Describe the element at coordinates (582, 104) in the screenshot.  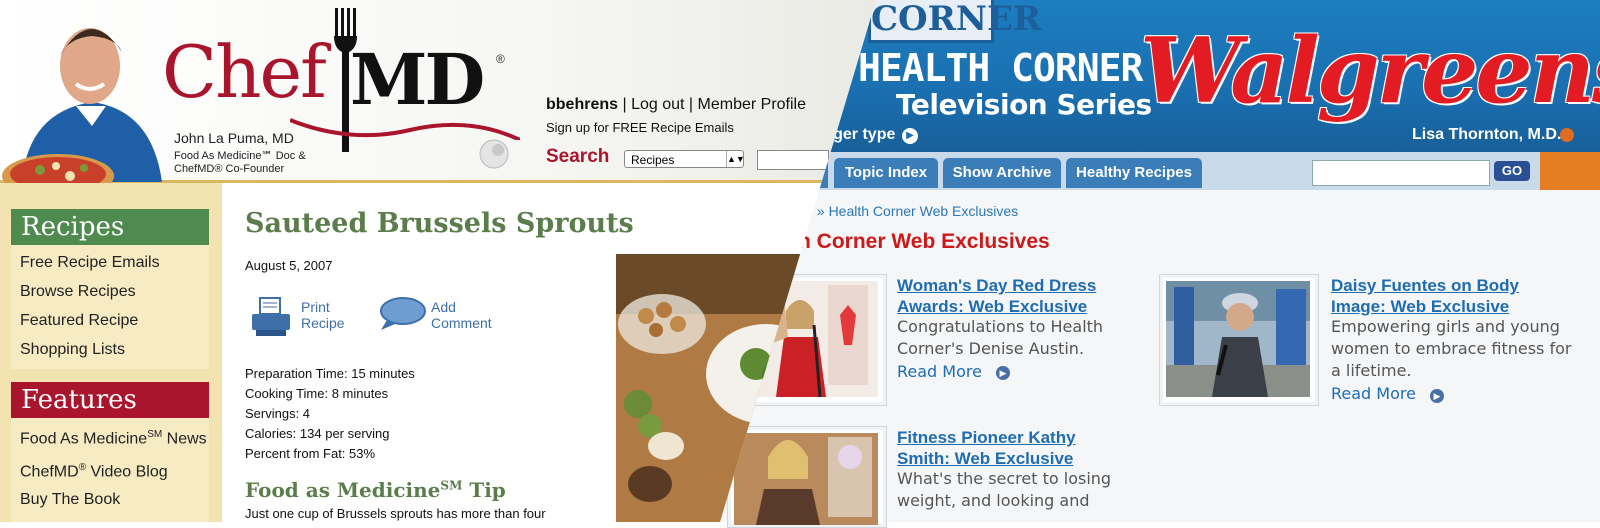
I see `username: bbehrens` at that location.